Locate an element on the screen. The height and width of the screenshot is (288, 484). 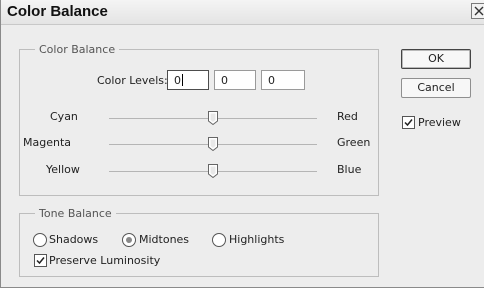
preserve-luminosity-label: Preserve Luminosity is located at coordinates (104, 260).